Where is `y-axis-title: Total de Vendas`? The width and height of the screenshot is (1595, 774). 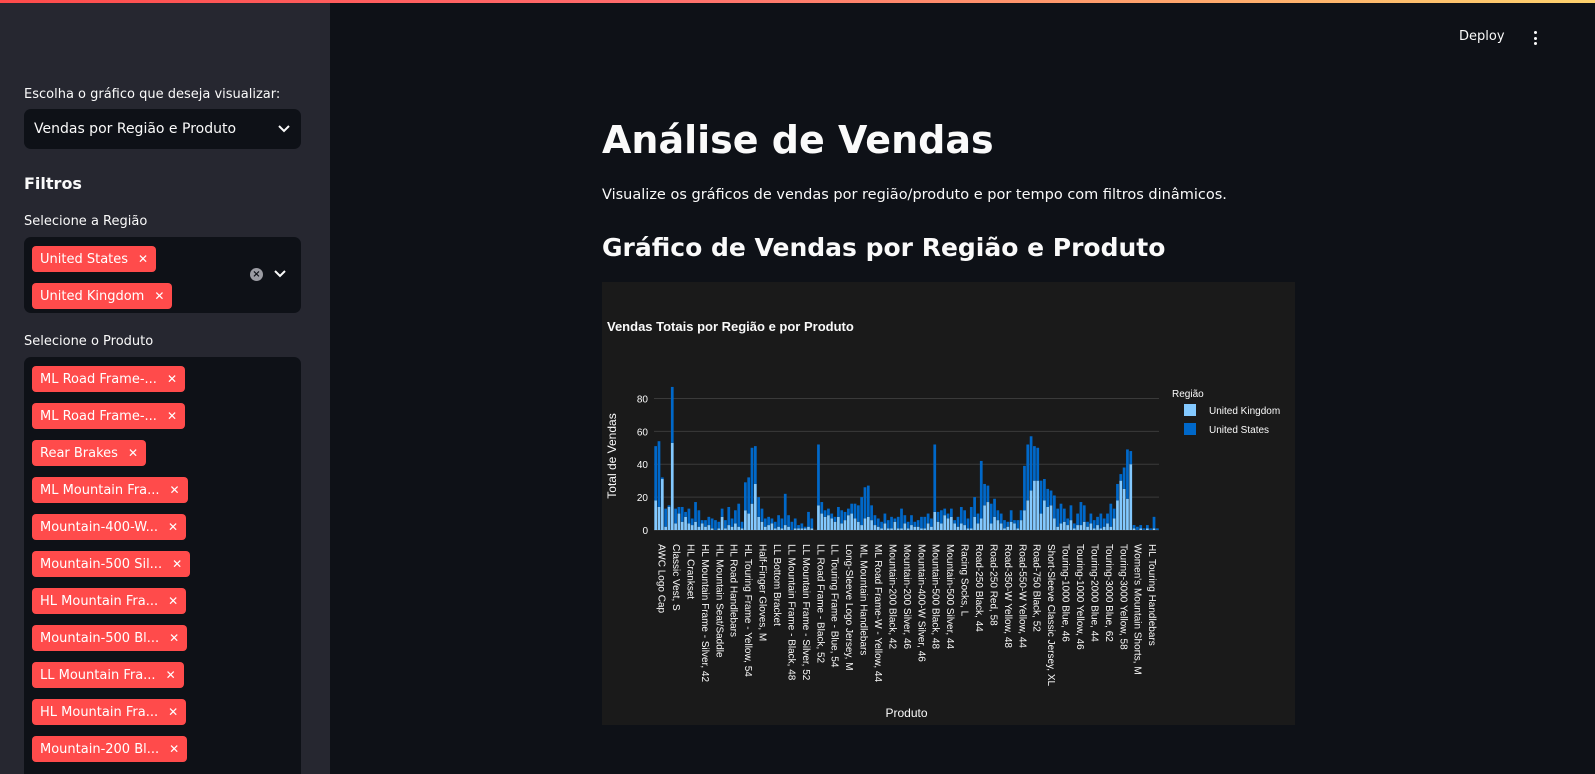 y-axis-title: Total de Vendas is located at coordinates (612, 455).